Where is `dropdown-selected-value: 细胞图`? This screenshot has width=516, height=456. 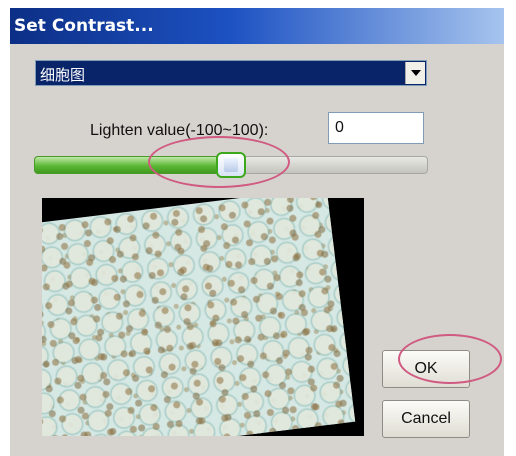 dropdown-selected-value: 细胞图 is located at coordinates (63, 75).